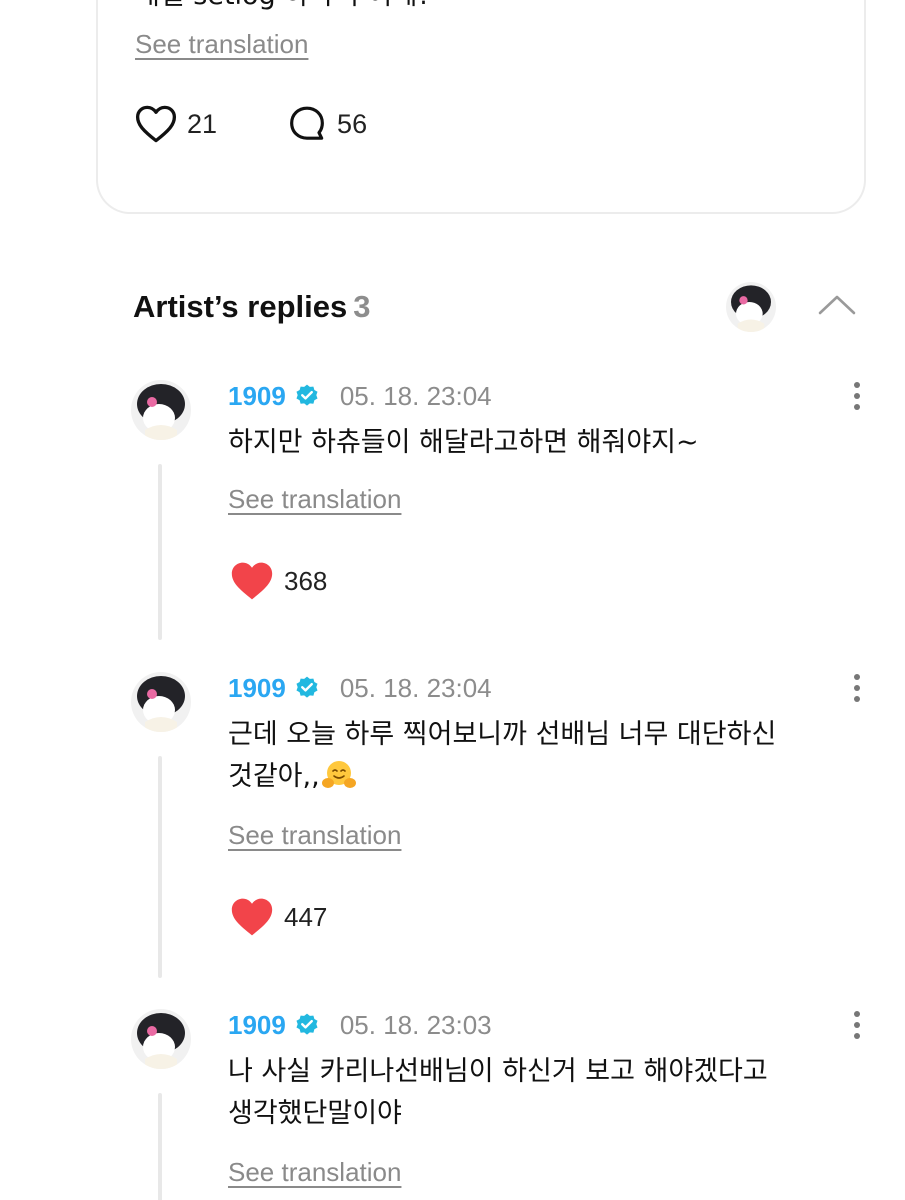  Describe the element at coordinates (278, 917) in the screenshot. I see `reply-like-button: 447` at that location.